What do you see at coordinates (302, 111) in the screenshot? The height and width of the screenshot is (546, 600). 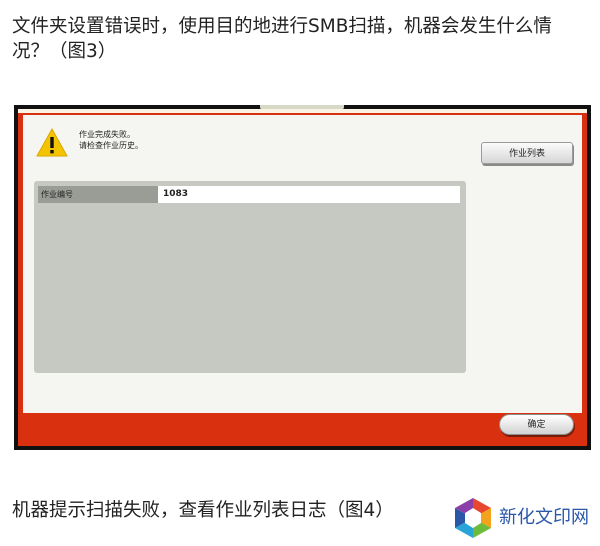 I see `panel-top-strip` at bounding box center [302, 111].